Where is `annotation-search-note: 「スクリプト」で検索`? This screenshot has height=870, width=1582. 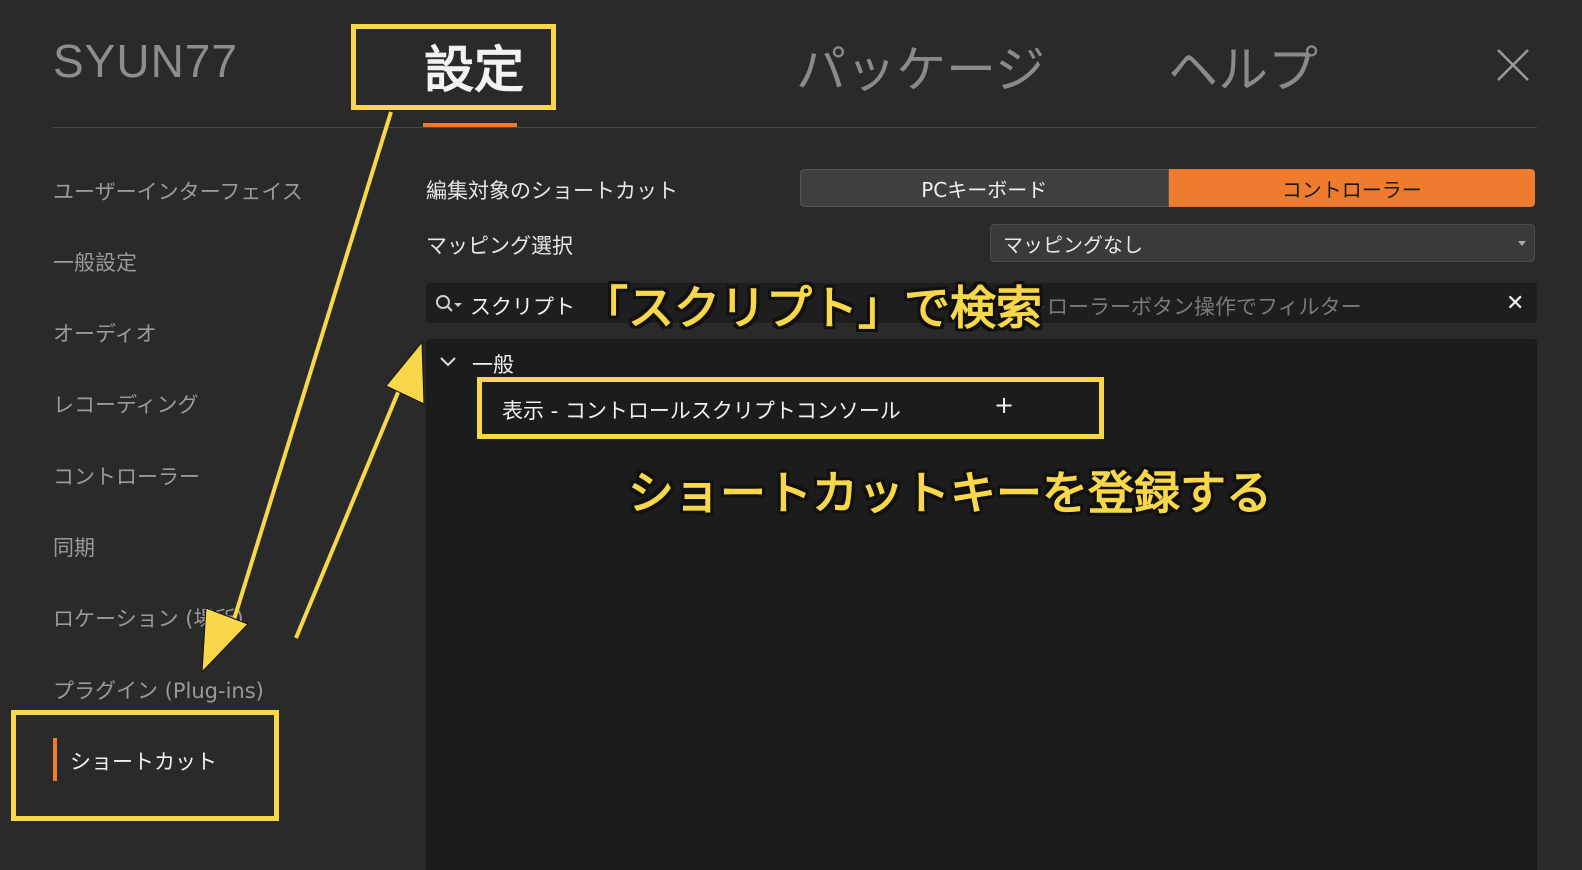
annotation-search-note: 「スクリプト」で検索 is located at coordinates (812, 308).